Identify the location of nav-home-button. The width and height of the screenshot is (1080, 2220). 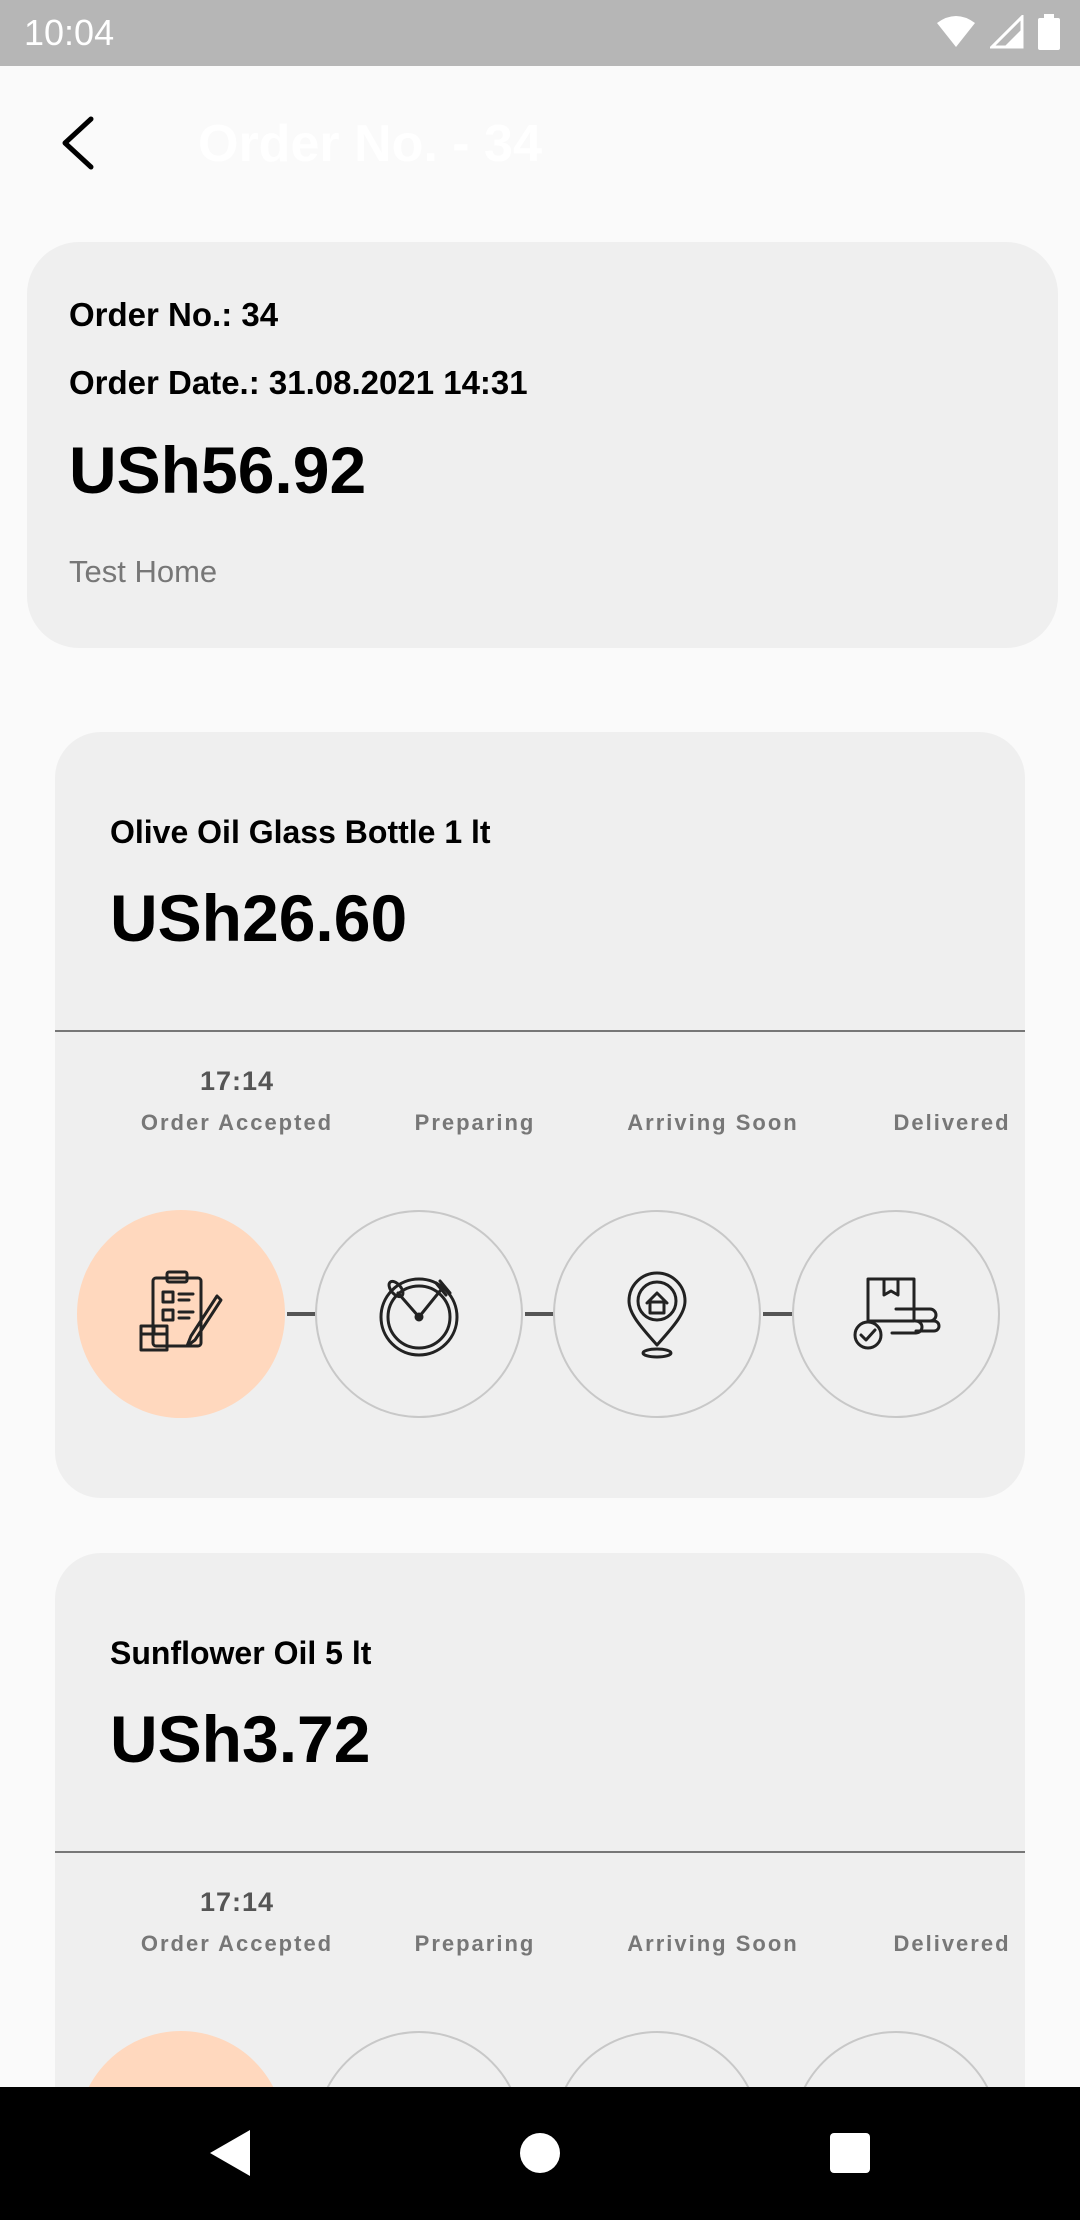
(540, 2153).